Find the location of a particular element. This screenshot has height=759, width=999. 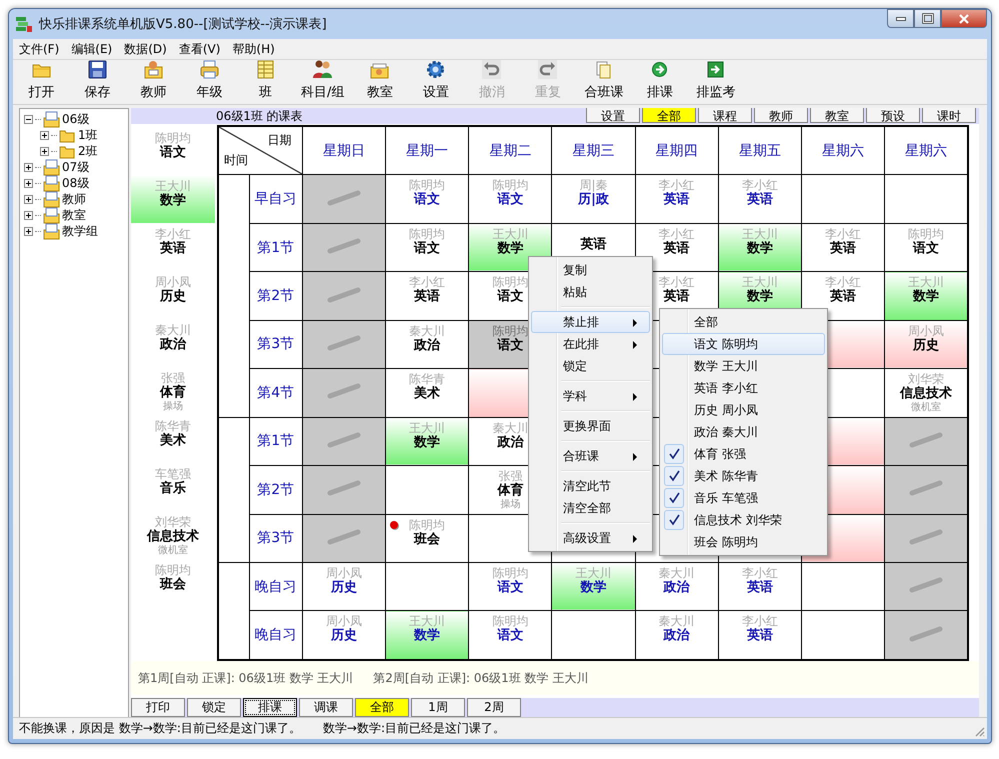

menu-item: 数学 王大川 is located at coordinates (743, 366).